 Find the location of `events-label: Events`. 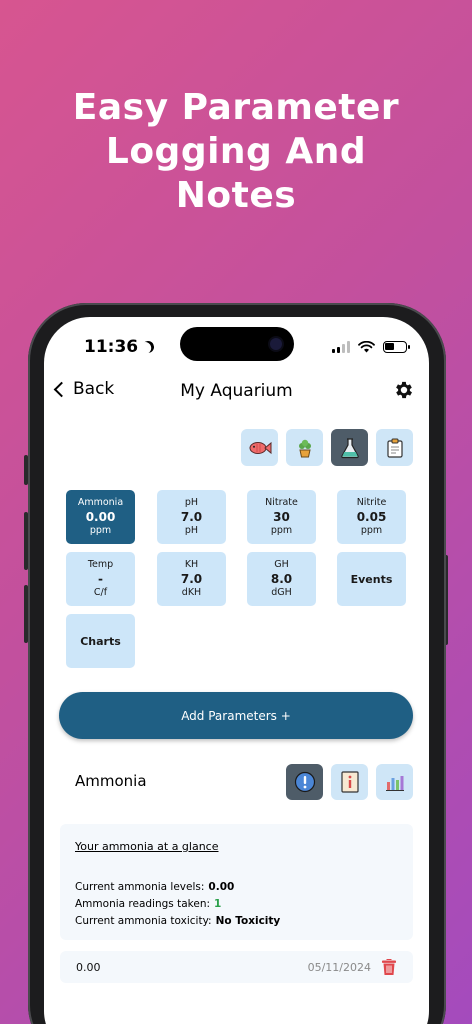

events-label: Events is located at coordinates (371, 579).